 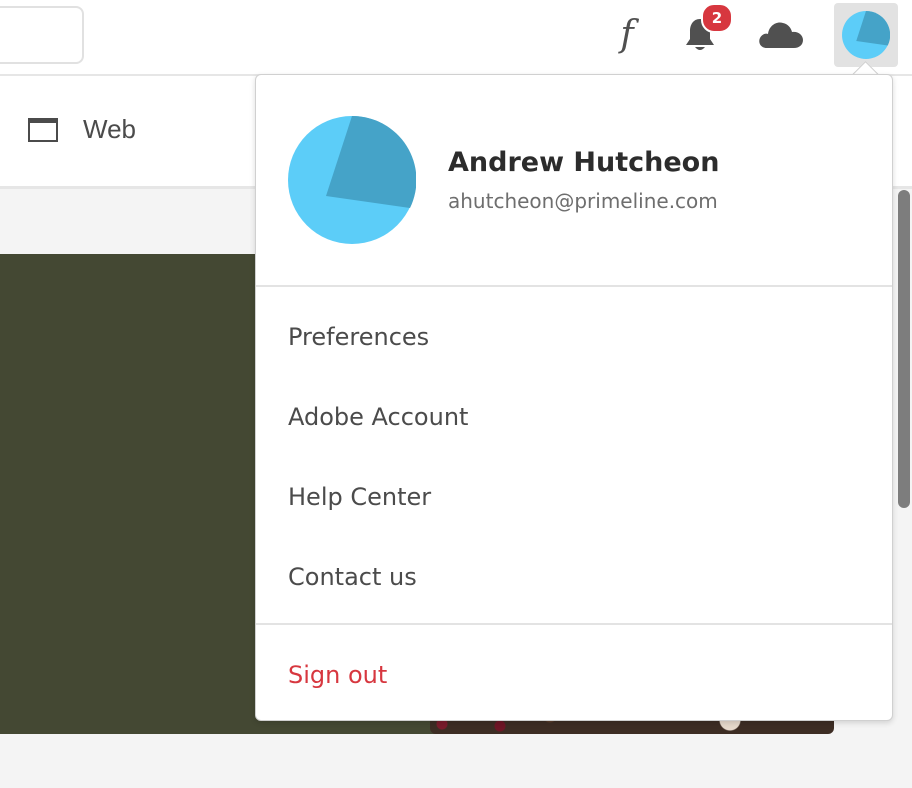 I want to click on scrollbar-thumb, so click(x=904, y=349).